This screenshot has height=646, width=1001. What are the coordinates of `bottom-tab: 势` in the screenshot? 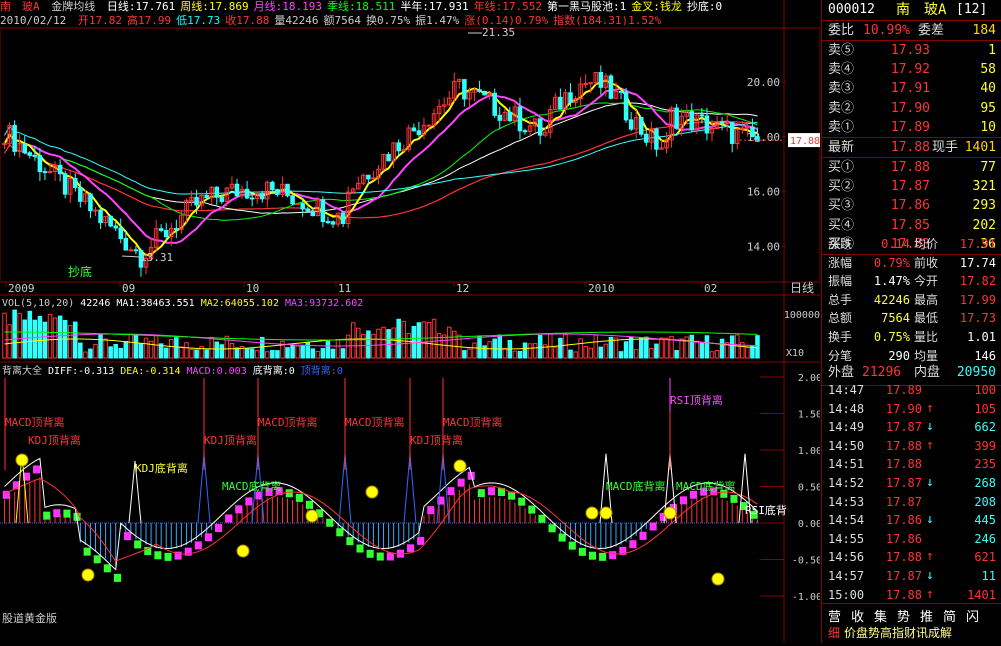 It's located at (903, 615).